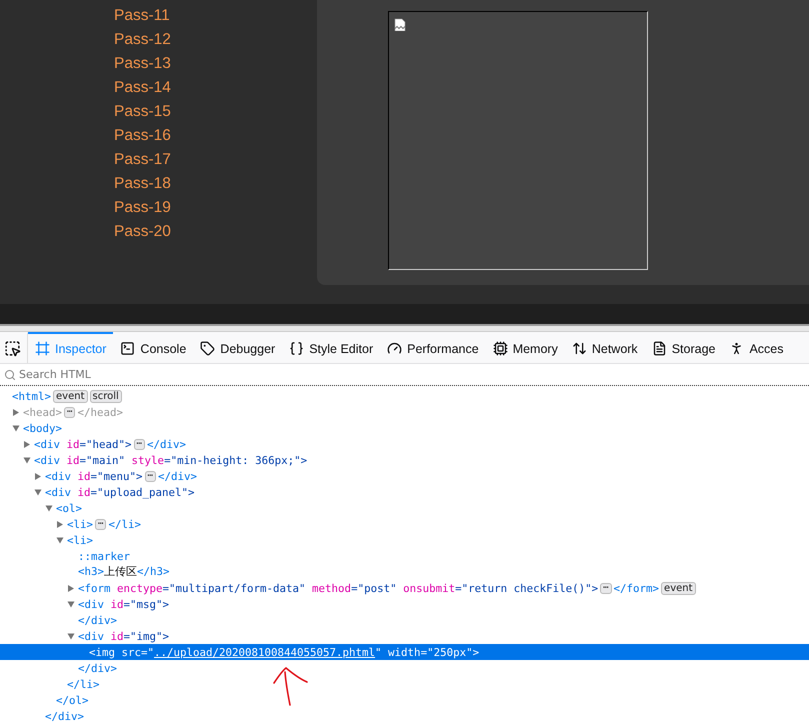 This screenshot has height=724, width=809. Describe the element at coordinates (128, 348) in the screenshot. I see `terminal-icon` at that location.